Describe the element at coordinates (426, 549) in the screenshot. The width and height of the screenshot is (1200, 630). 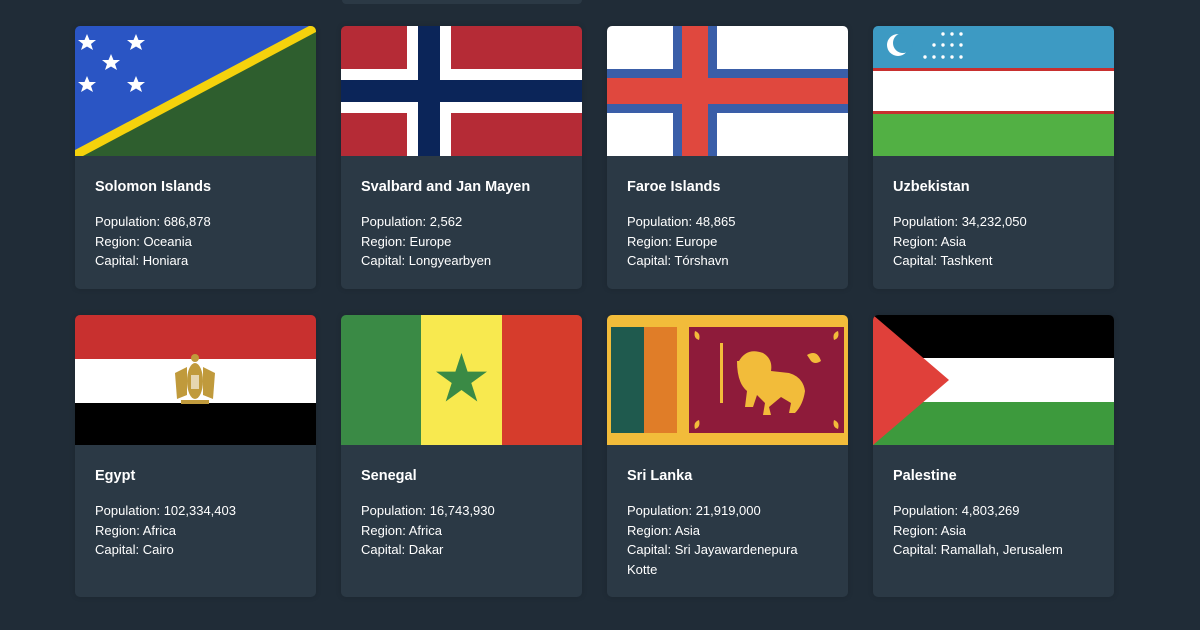
I see `capital-value: Dakar` at that location.